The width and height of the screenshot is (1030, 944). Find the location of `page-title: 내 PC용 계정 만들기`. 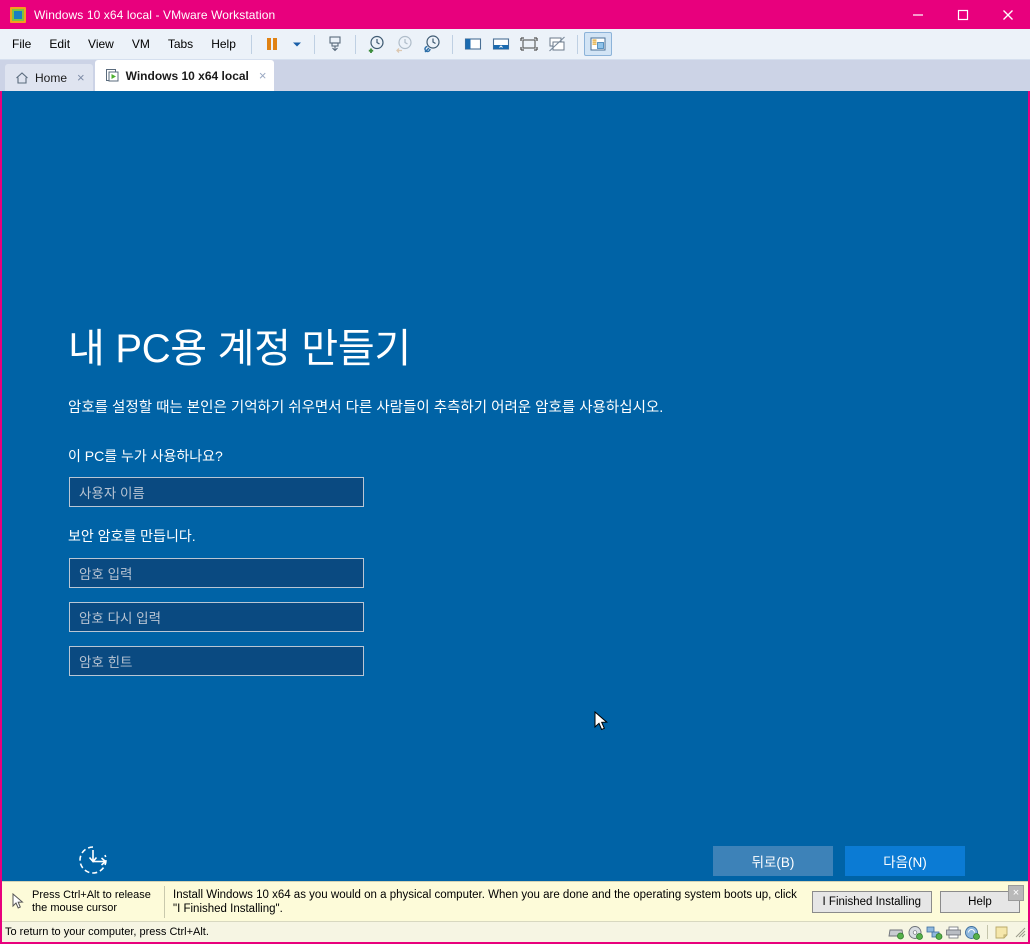

page-title: 내 PC용 계정 만들기 is located at coordinates (239, 349).